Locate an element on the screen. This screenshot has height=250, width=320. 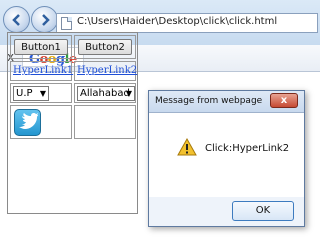
state-select: U.P ▼ is located at coordinates (31, 93).